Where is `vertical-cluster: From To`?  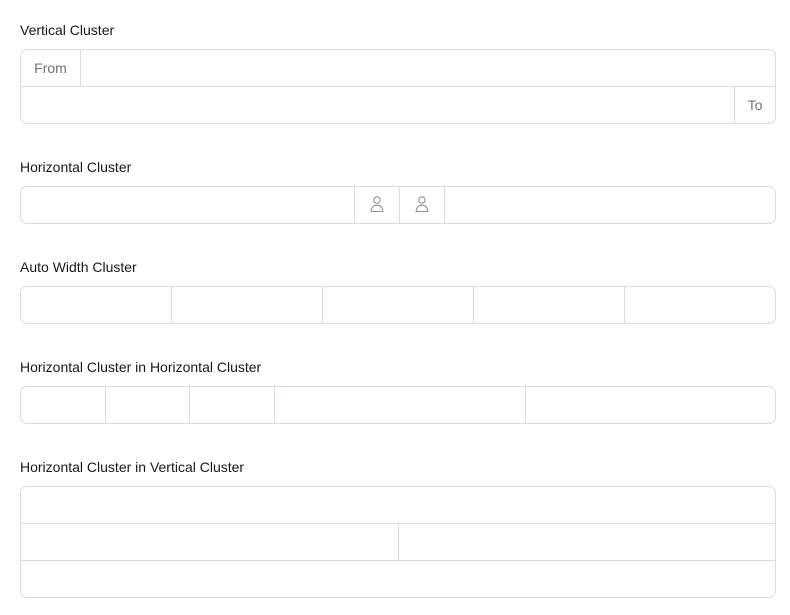 vertical-cluster: From To is located at coordinates (398, 86).